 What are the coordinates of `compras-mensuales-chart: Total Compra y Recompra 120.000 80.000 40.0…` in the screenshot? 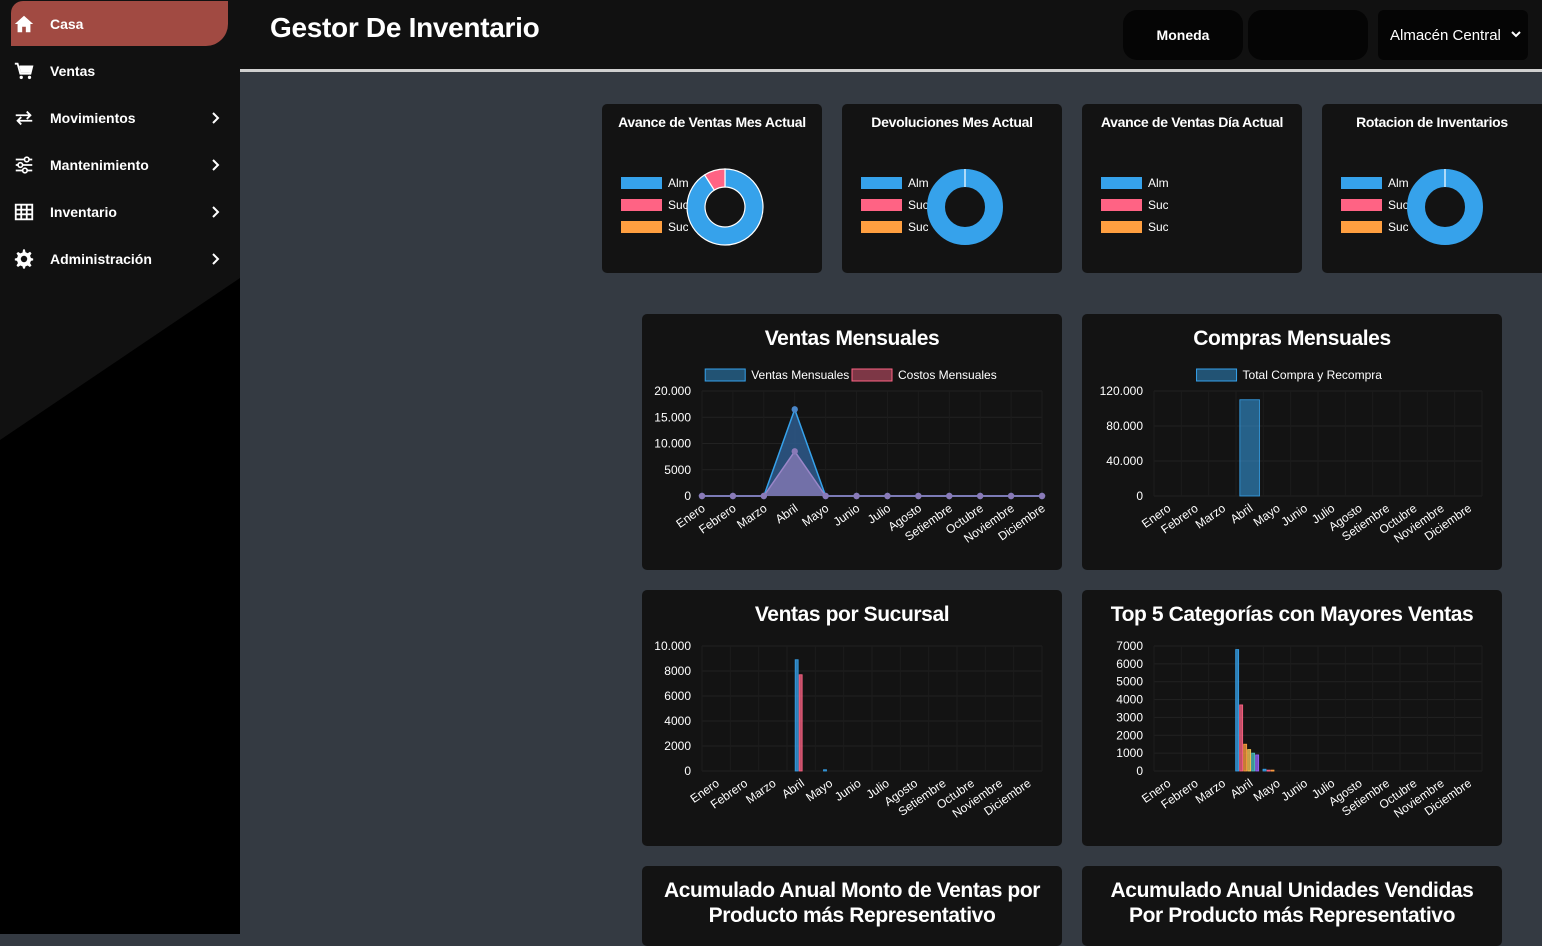 It's located at (1291, 457).